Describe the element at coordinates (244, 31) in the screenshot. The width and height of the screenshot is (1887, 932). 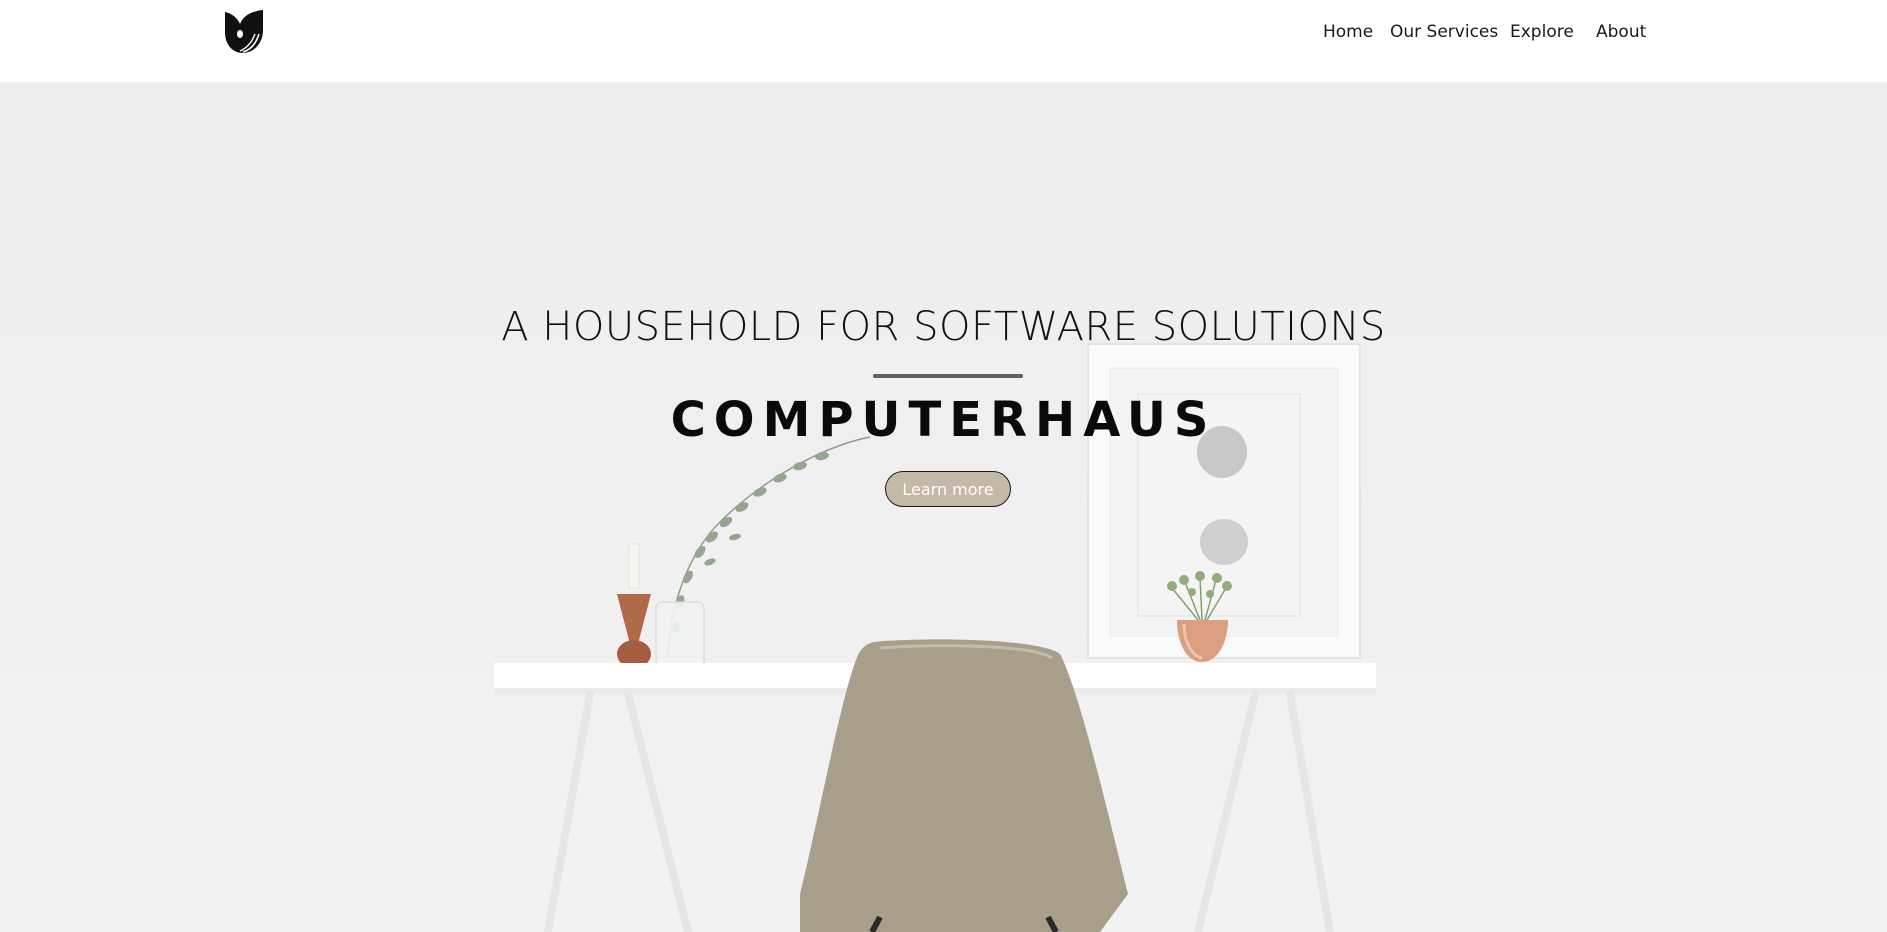
I see `tulip-logo-icon` at that location.